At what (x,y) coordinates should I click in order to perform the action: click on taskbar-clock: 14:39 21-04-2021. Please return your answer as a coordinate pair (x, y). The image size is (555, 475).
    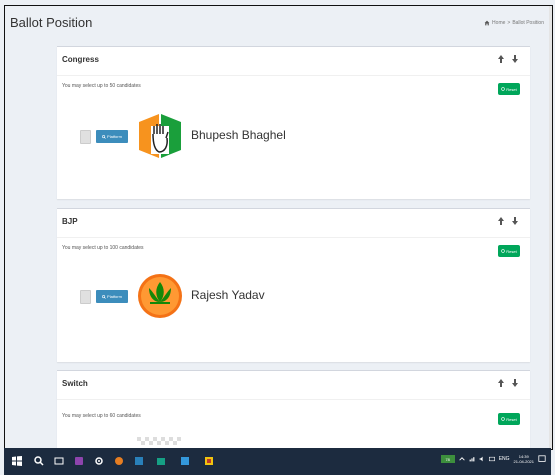
    Looking at the image, I should click on (524, 459).